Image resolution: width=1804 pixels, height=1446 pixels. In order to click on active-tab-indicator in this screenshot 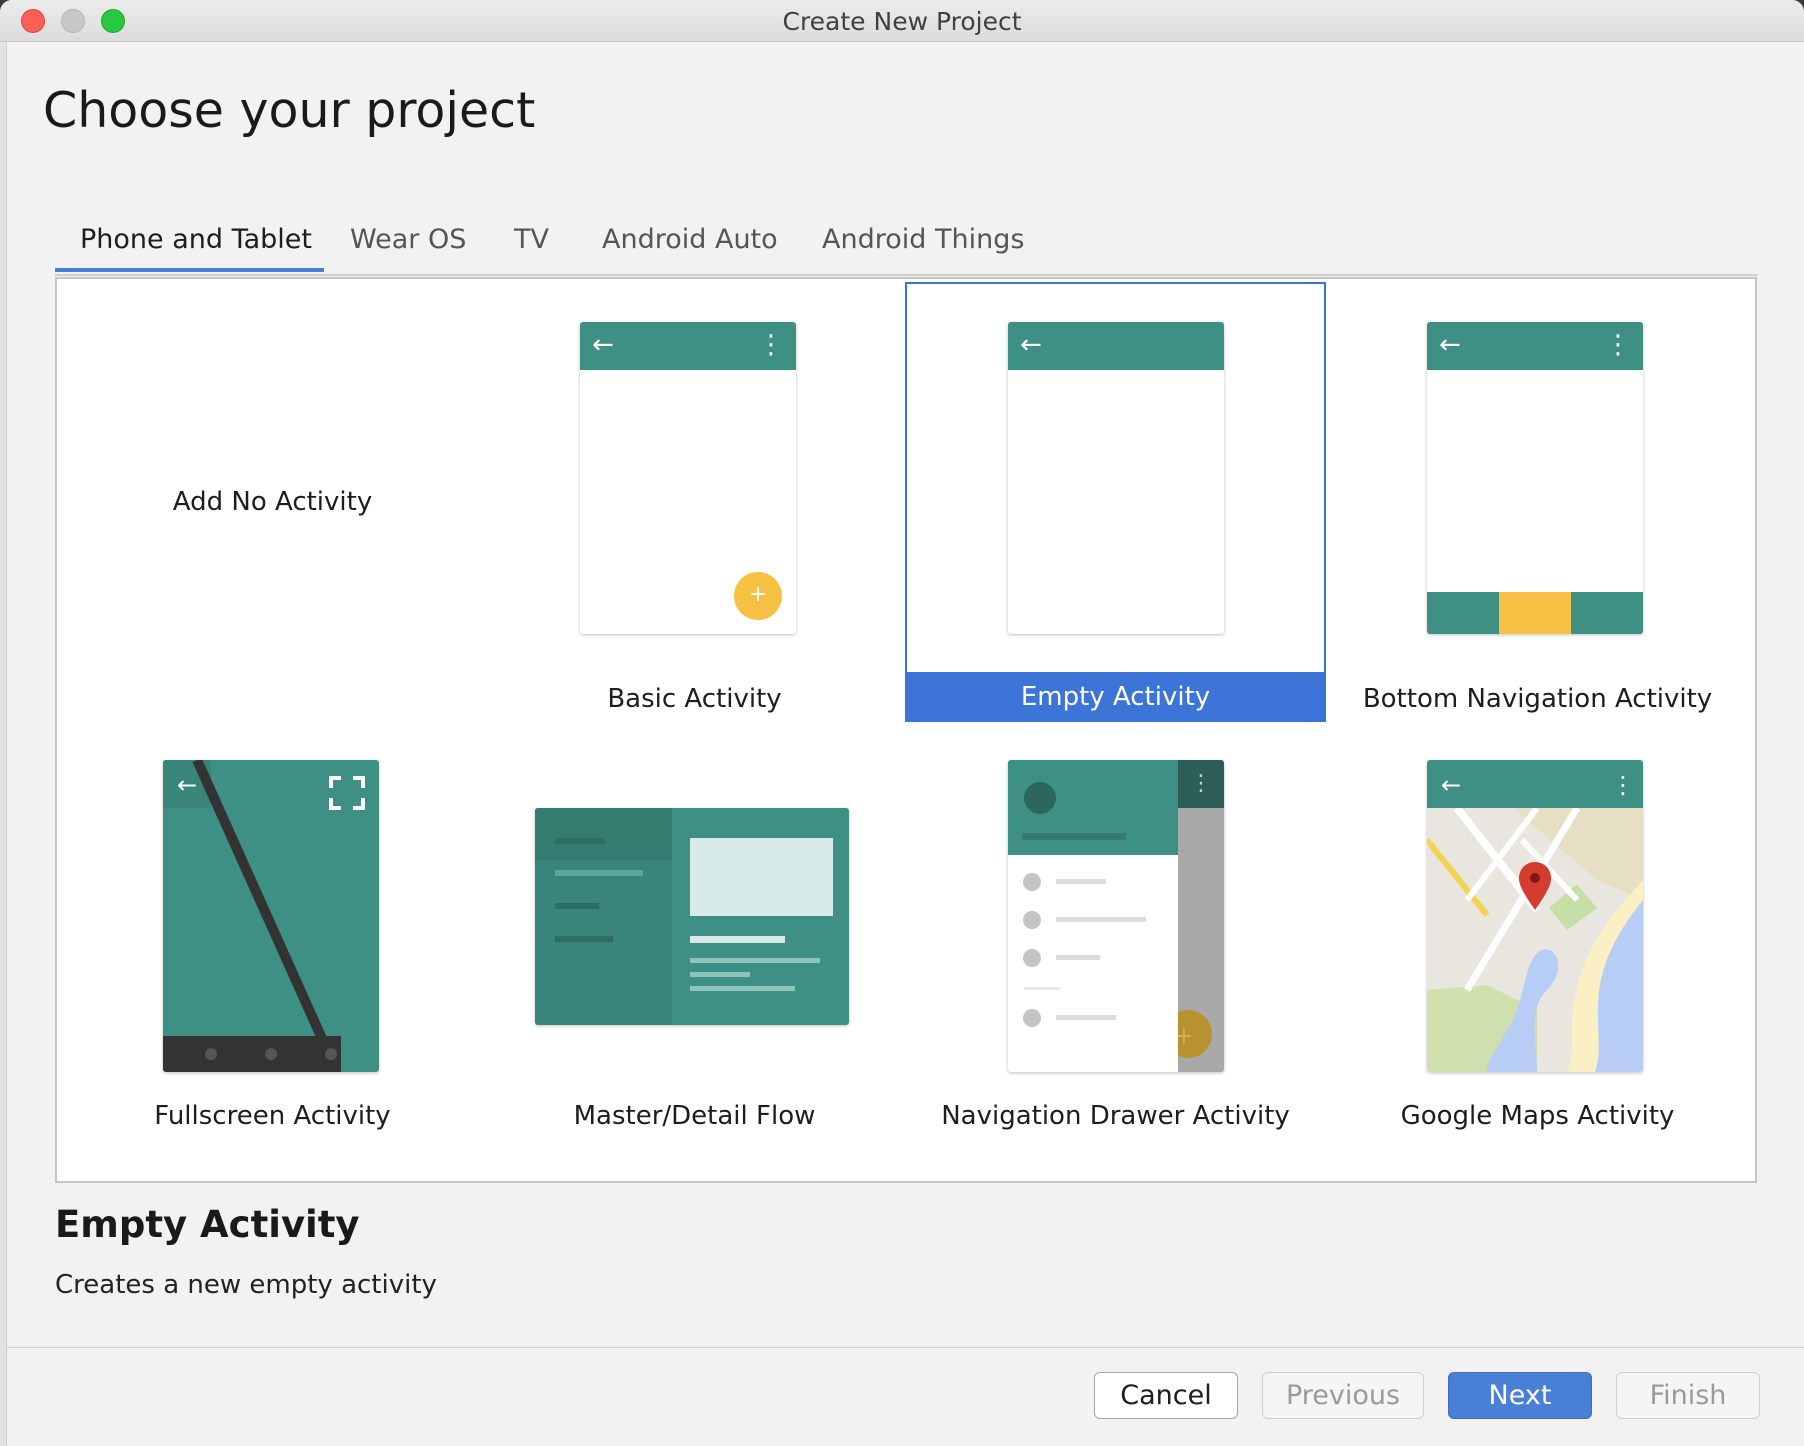, I will do `click(189, 270)`.